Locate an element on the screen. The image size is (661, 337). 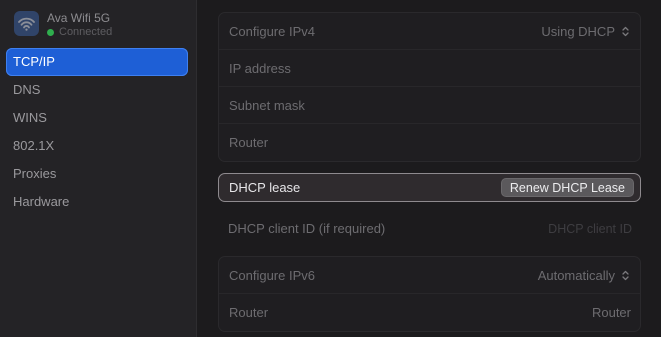
configure-ipv4-select: Using DHCP is located at coordinates (586, 31).